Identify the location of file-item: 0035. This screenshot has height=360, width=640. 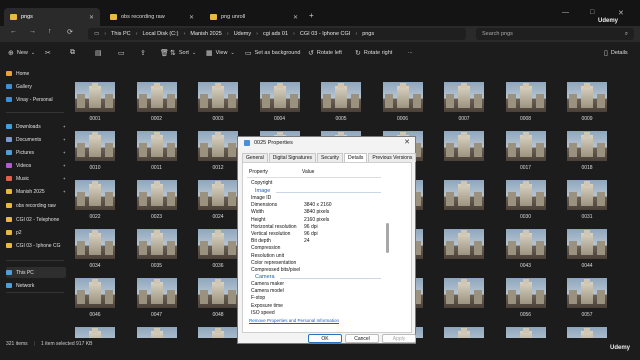
(157, 252).